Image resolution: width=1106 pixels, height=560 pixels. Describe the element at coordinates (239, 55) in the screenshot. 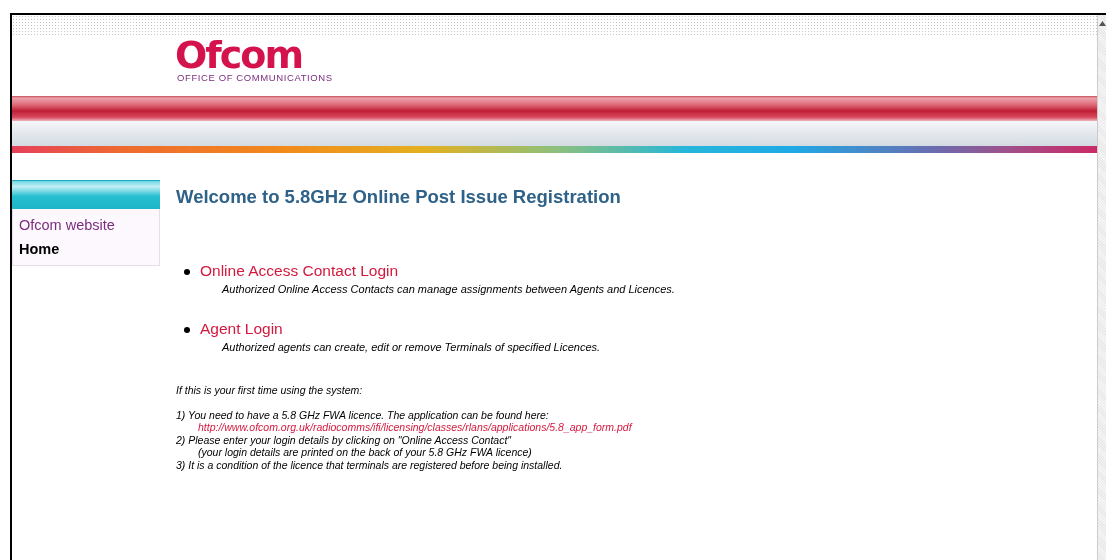

I see `logo-wordmark: Ofcom` at that location.